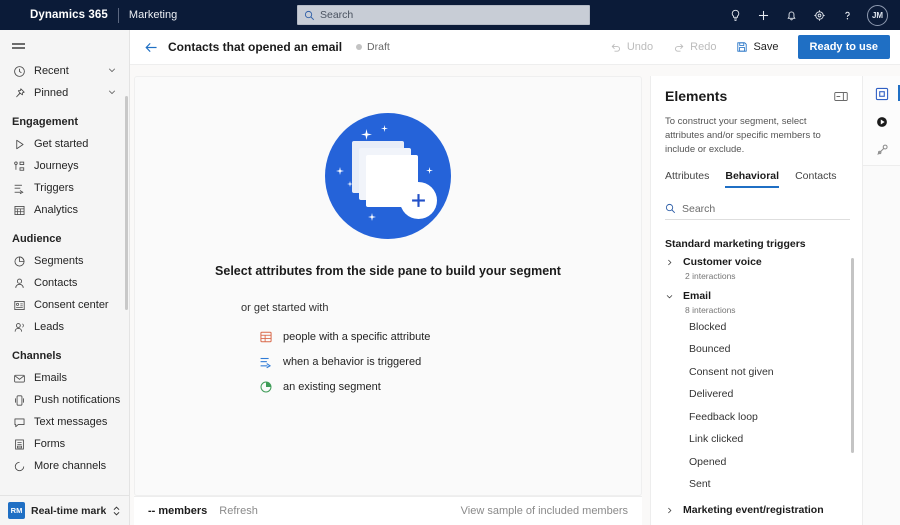 This screenshot has height=525, width=900. Describe the element at coordinates (775, 371) in the screenshot. I see `tree-leaf-consent-not-given: Consent not given` at that location.